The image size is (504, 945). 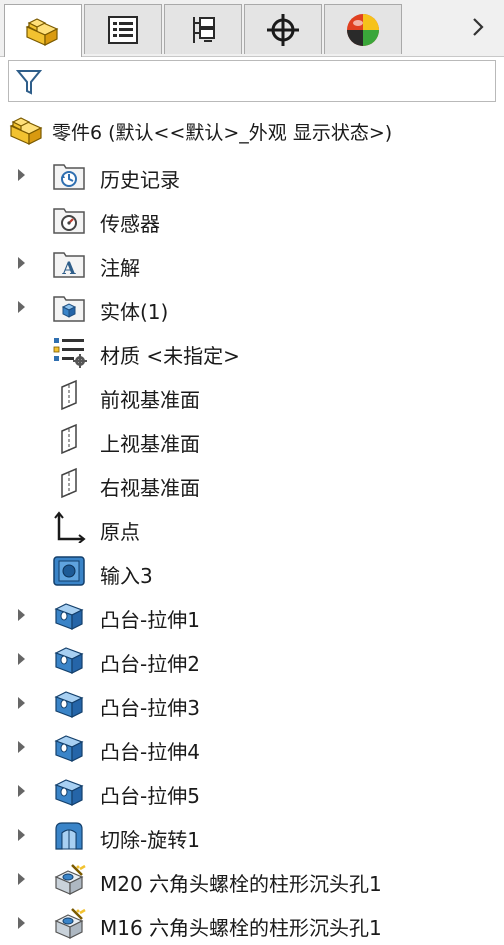 I want to click on tree-root-part: 零件6 (默认<<默认>_外观 显示状态>), so click(x=252, y=130).